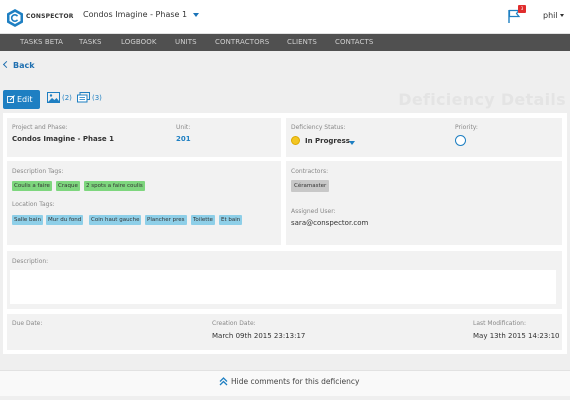 This screenshot has width=570, height=400. Describe the element at coordinates (318, 127) in the screenshot. I see `status-label: Deficiency Status:` at that location.